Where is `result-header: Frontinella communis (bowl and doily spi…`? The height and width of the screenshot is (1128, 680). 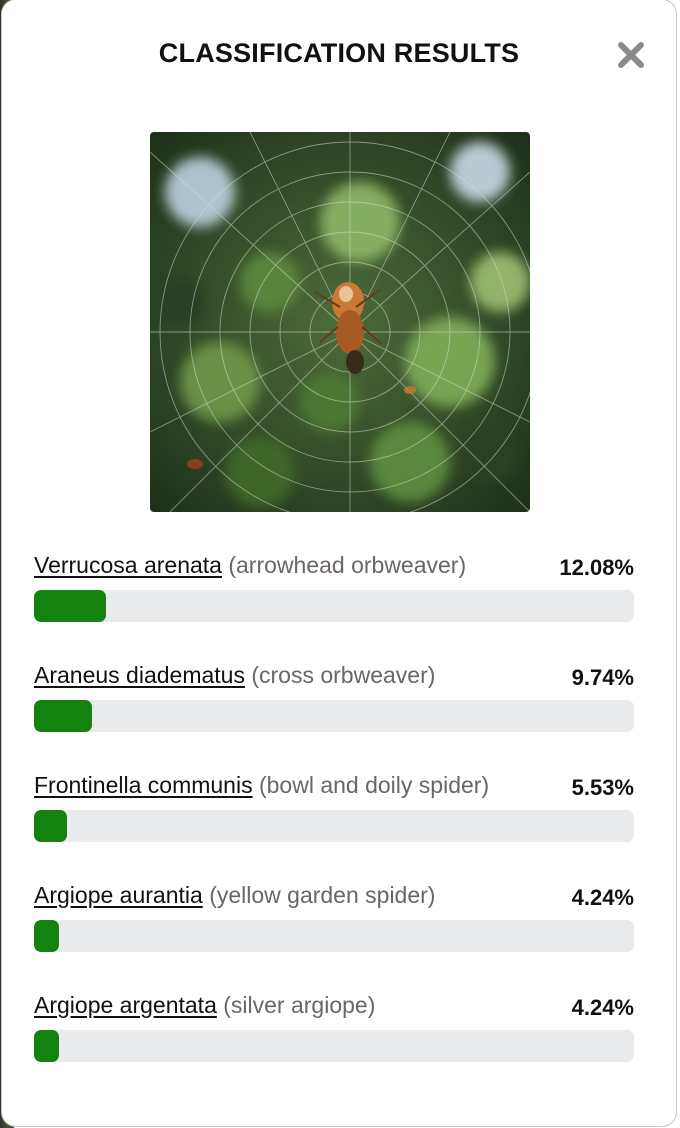
result-header: Frontinella communis (bowl and doily spi… is located at coordinates (334, 785).